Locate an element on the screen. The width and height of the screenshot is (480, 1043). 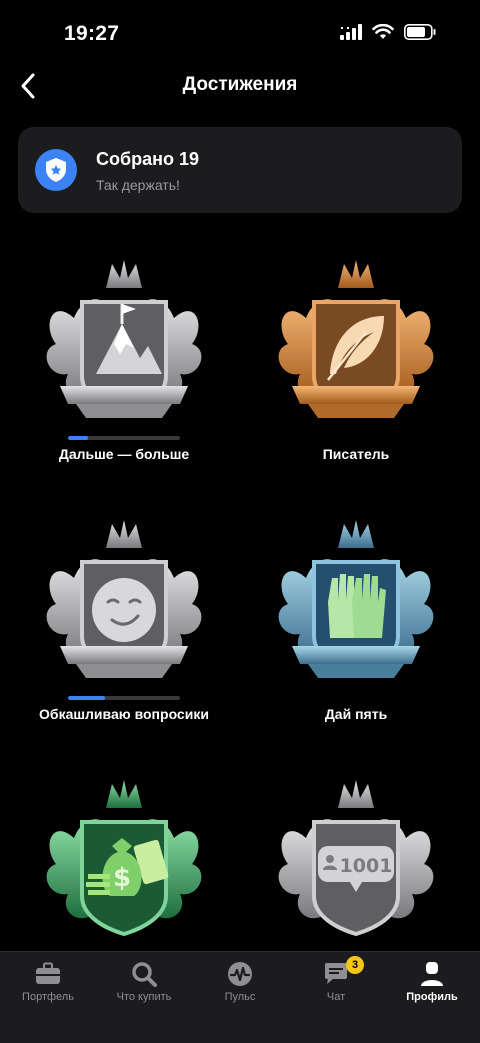
tab-label: Пульс is located at coordinates (240, 997).